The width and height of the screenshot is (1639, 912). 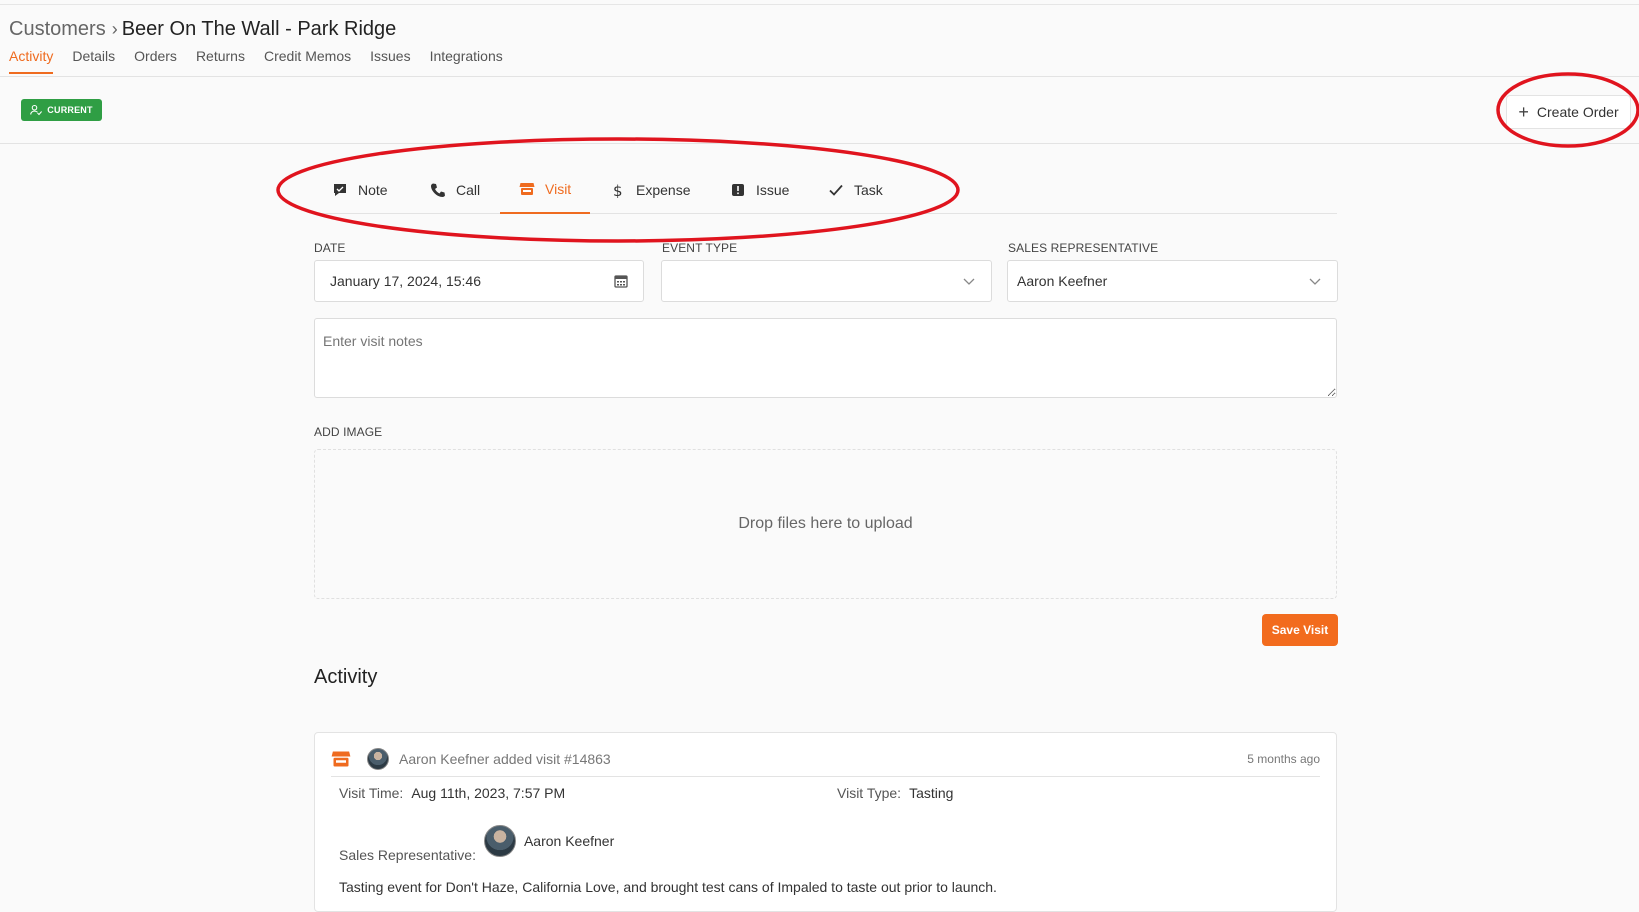 What do you see at coordinates (476, 845) in the screenshot?
I see `sales-rep-row: Sales Representative: Aaron Keefner` at bounding box center [476, 845].